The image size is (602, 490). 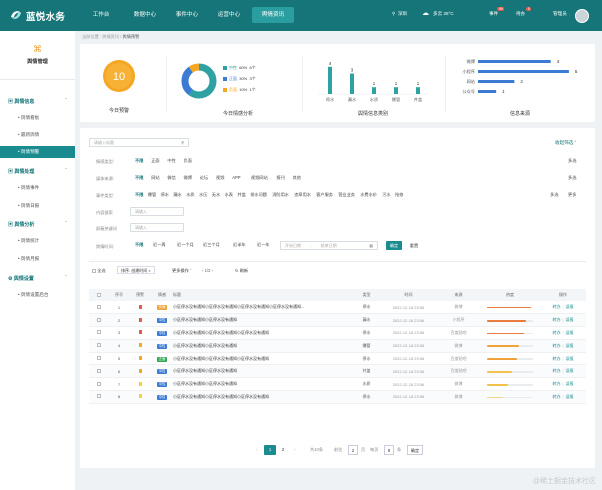 I want to click on more-options-toggle: 更多, so click(x=572, y=195).